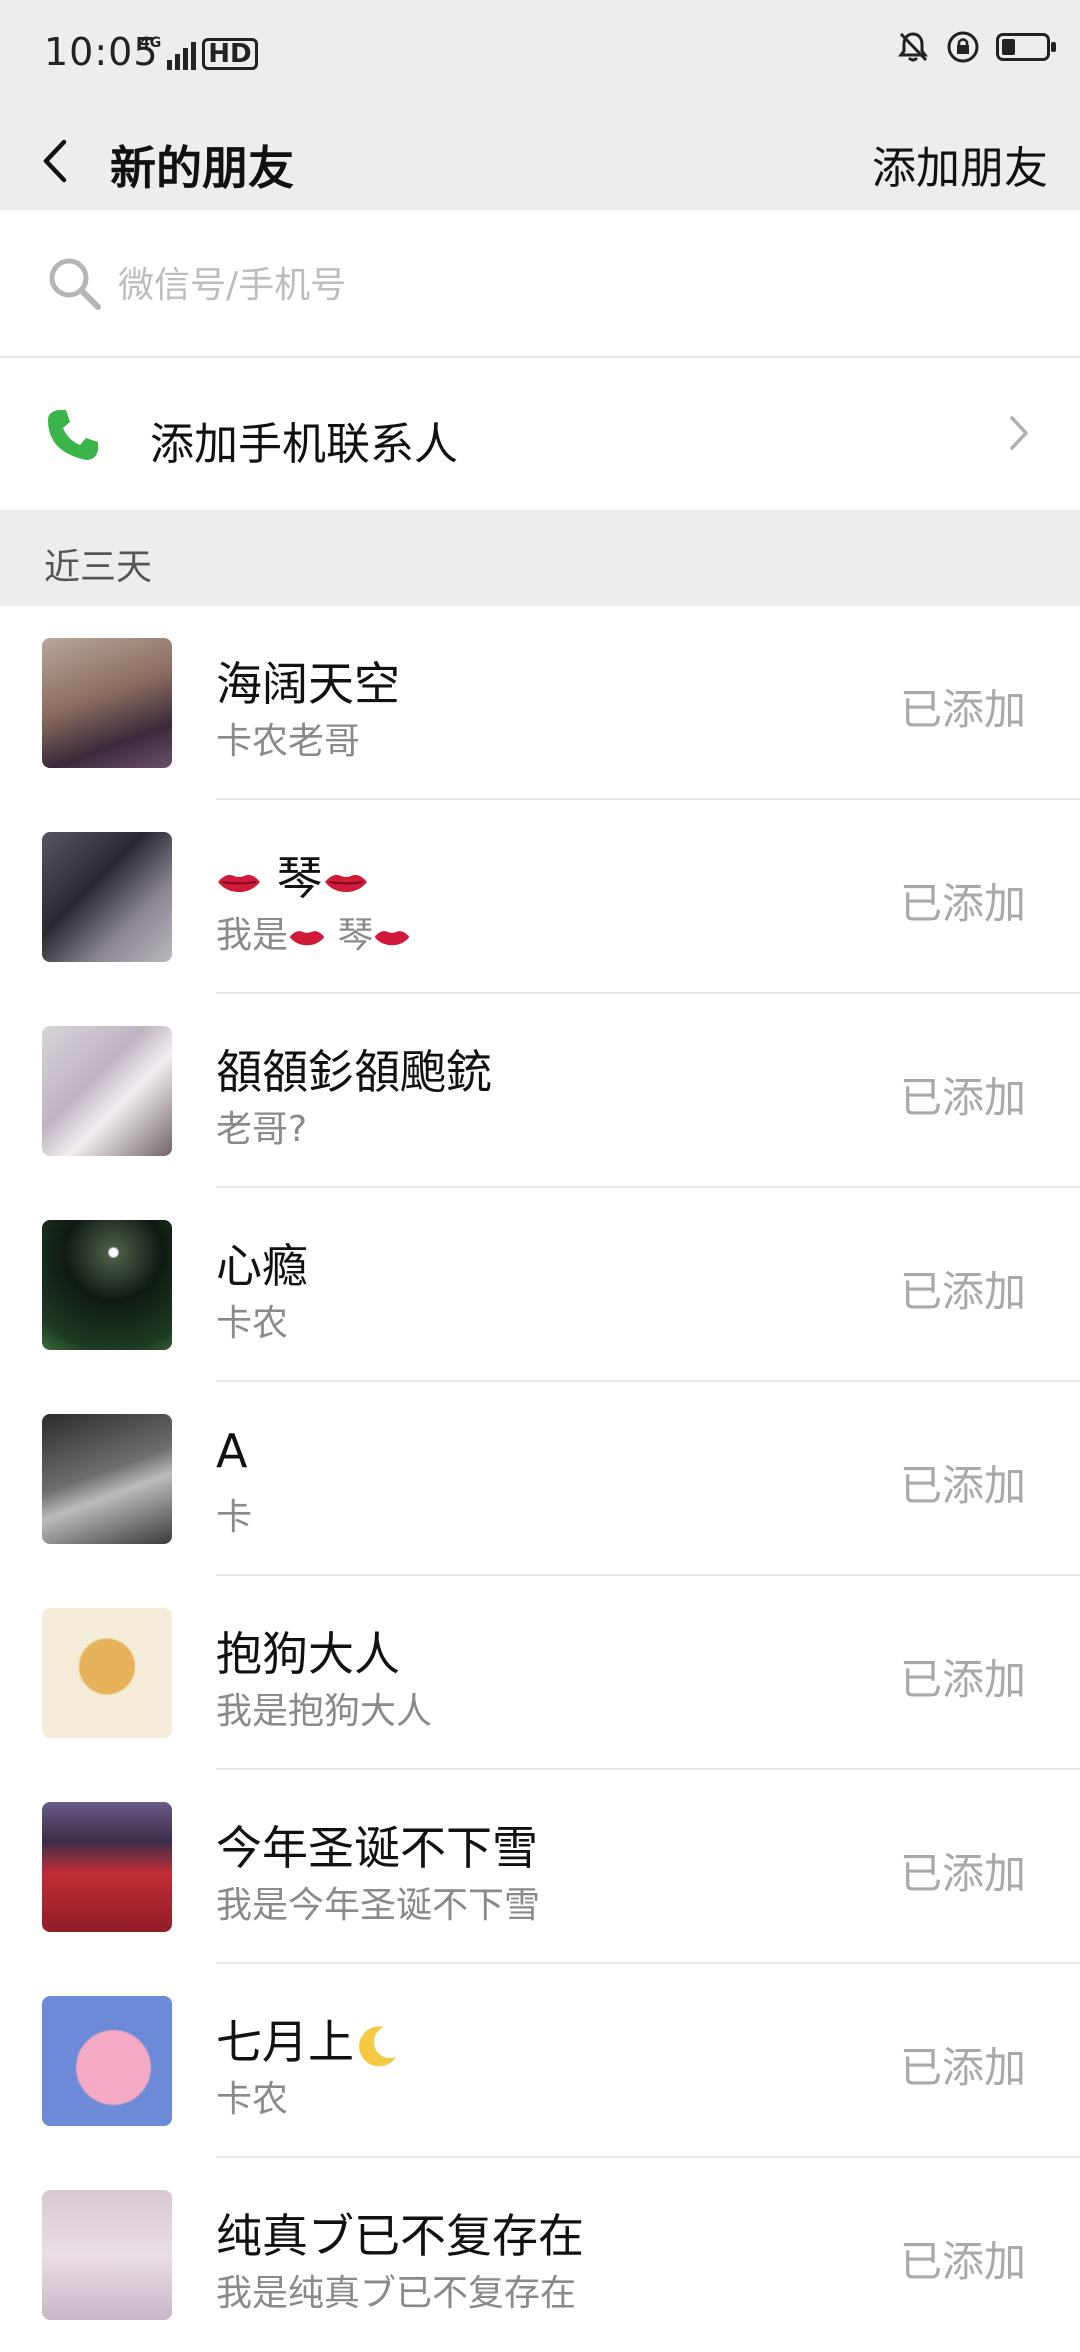 The height and width of the screenshot is (2352, 1080). I want to click on signal-icon, so click(182, 56).